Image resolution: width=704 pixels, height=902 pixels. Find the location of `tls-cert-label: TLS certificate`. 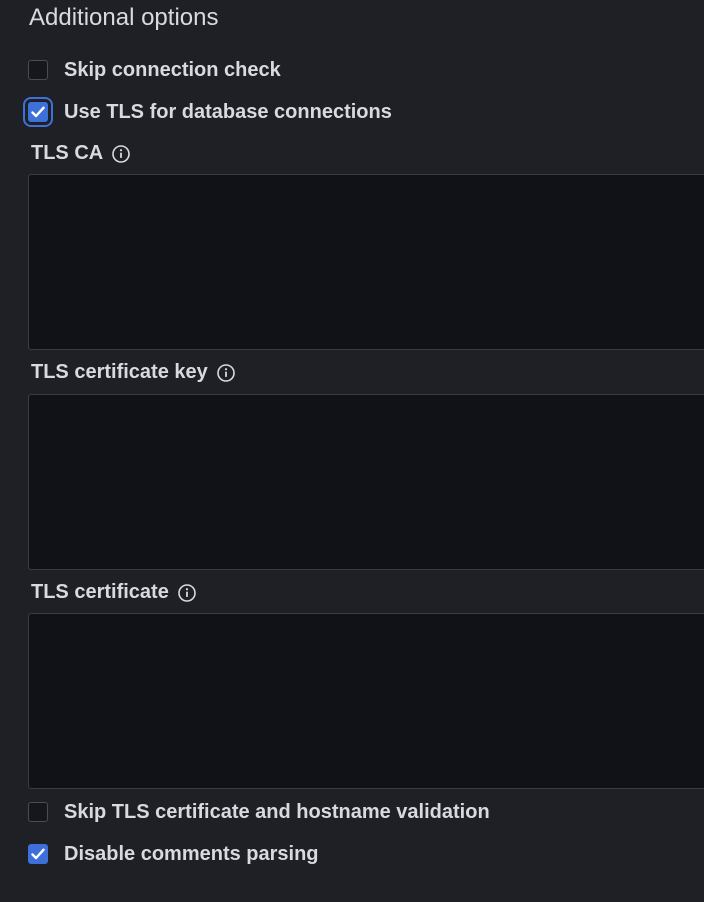

tls-cert-label: TLS certificate is located at coordinates (100, 592).